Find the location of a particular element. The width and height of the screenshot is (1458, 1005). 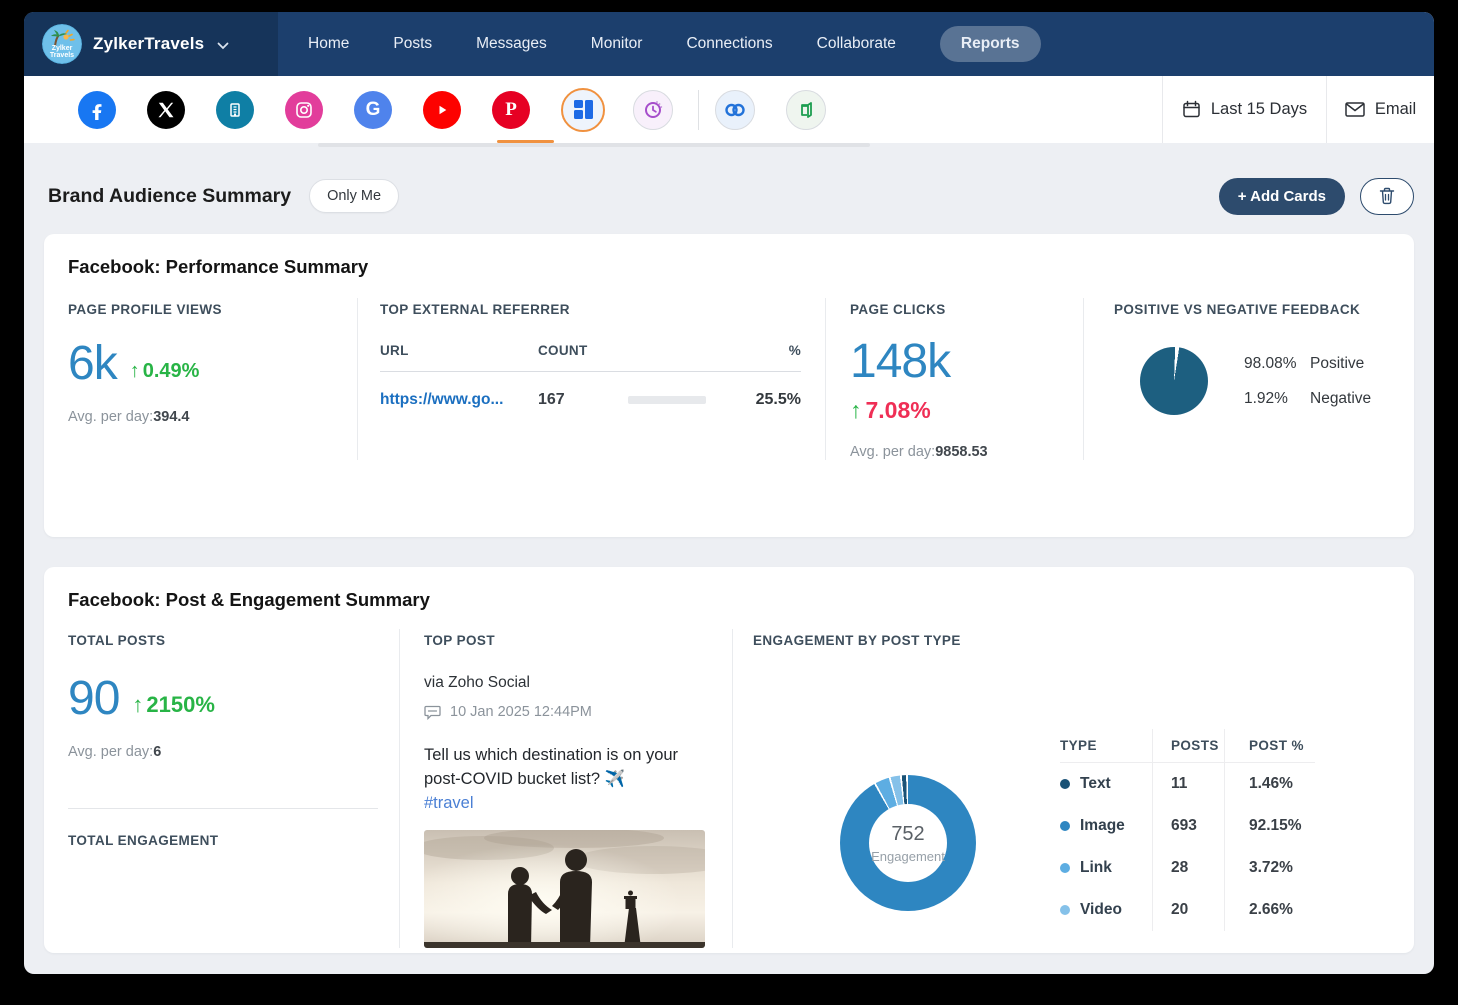

top-post-image is located at coordinates (564, 888).